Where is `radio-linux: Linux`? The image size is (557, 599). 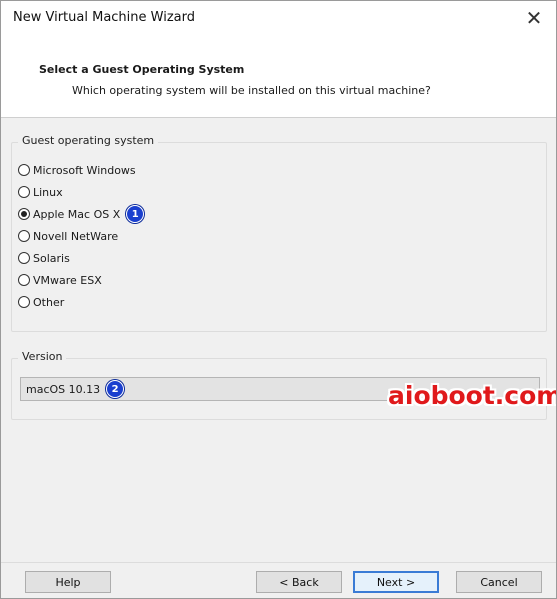
radio-linux: Linux is located at coordinates (40, 192).